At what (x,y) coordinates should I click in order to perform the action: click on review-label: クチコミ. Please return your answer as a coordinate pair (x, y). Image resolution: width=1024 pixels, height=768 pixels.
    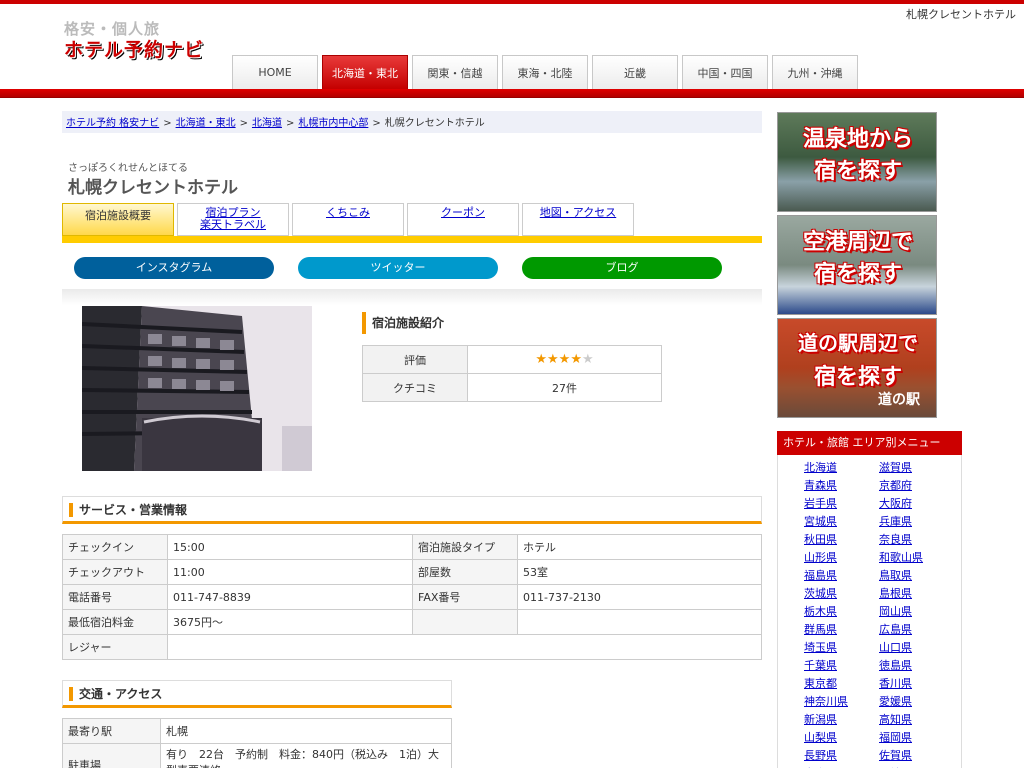
    Looking at the image, I should click on (415, 387).